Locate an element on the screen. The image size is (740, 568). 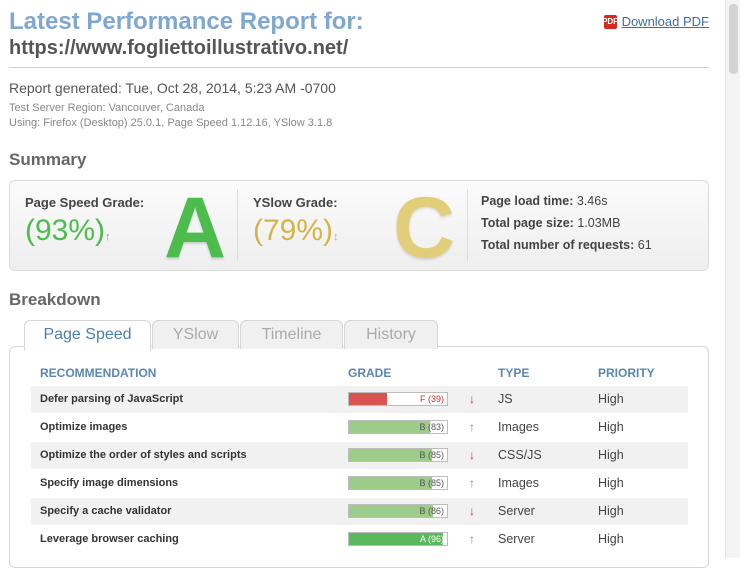
tab-page-speed: Page Speed is located at coordinates (87, 335).